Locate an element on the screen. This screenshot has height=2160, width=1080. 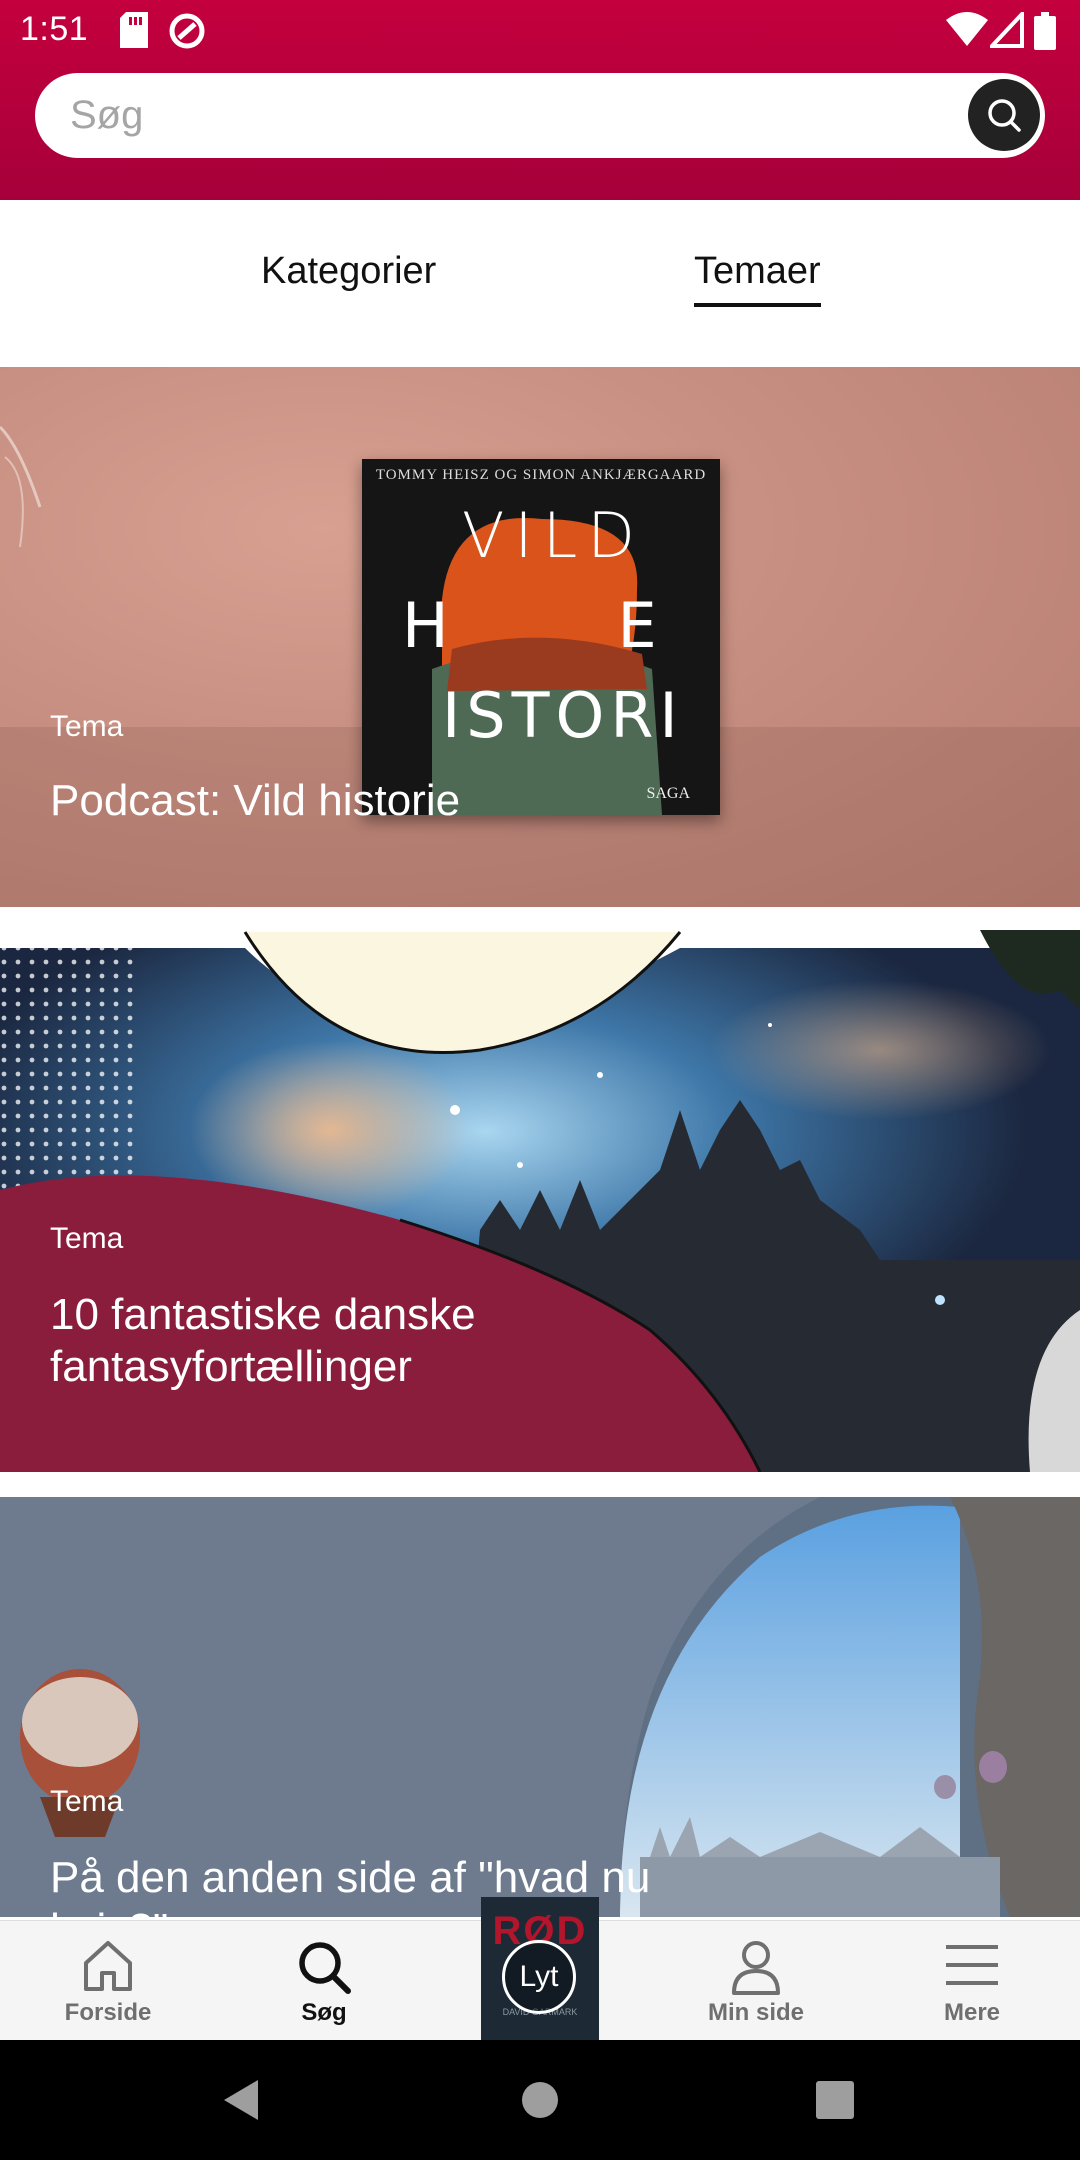
tab-bar: Kategorier Temaer is located at coordinates (540, 283).